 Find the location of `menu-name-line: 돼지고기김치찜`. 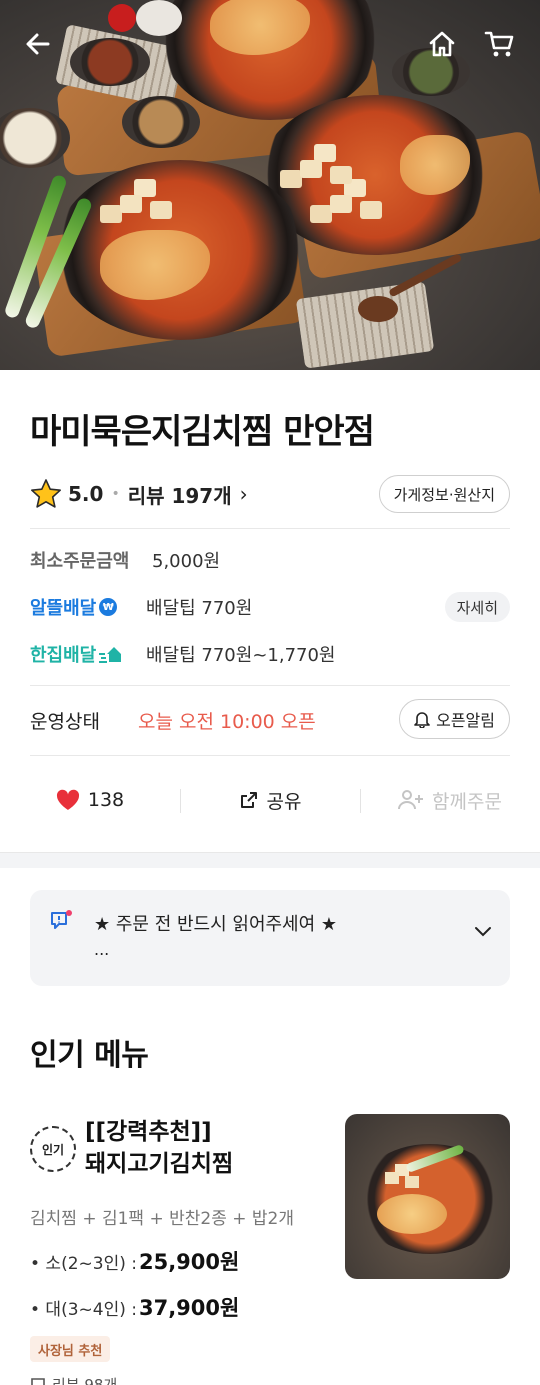

menu-name-line: 돼지고기김치찜 is located at coordinates (159, 1164).